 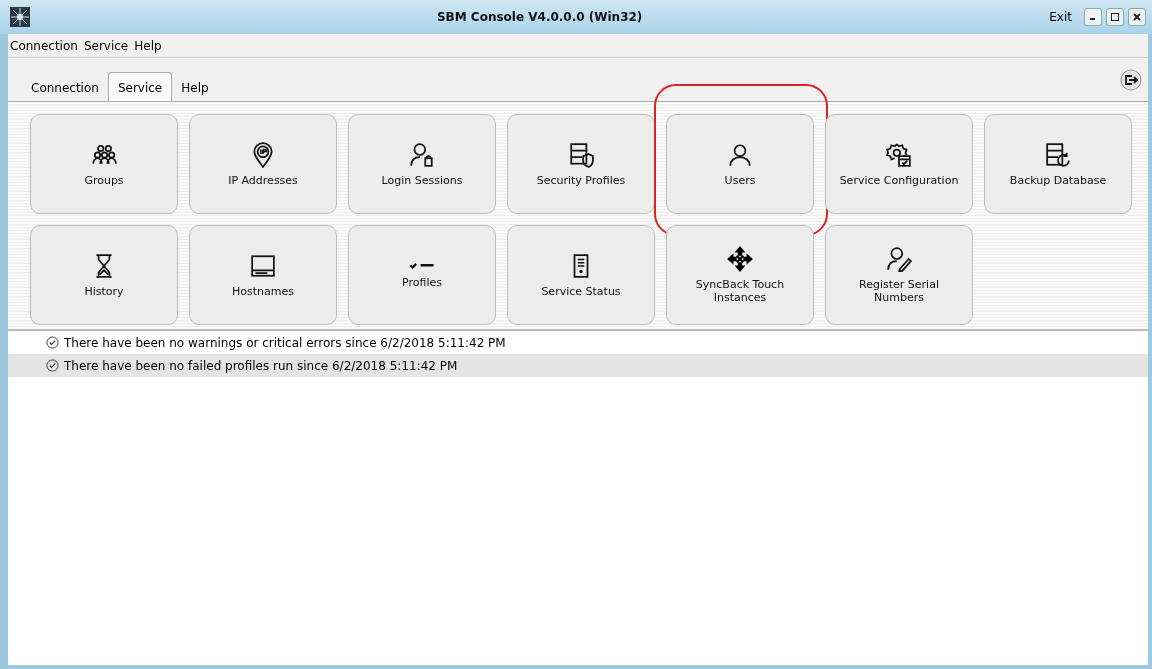 What do you see at coordinates (106, 45) in the screenshot?
I see `menu-item: Service` at bounding box center [106, 45].